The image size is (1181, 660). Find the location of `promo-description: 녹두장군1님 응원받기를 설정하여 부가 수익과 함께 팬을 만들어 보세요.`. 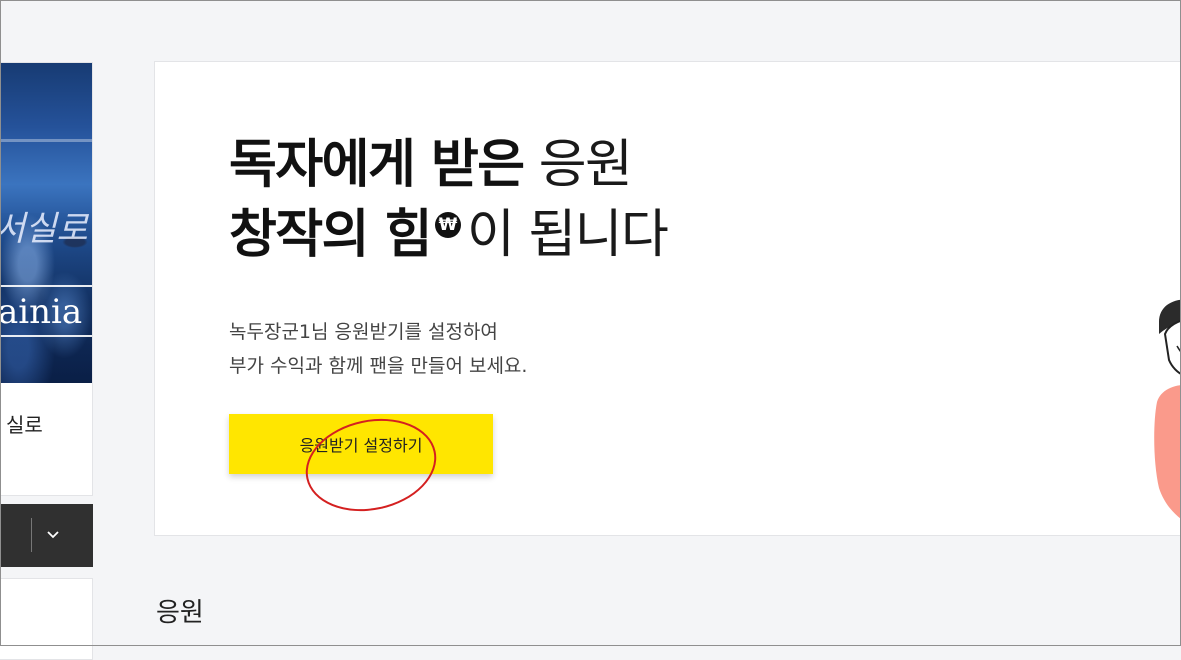

promo-description: 녹두장군1님 응원받기를 설정하여 부가 수익과 함께 팬을 만들어 보세요. is located at coordinates (378, 349).